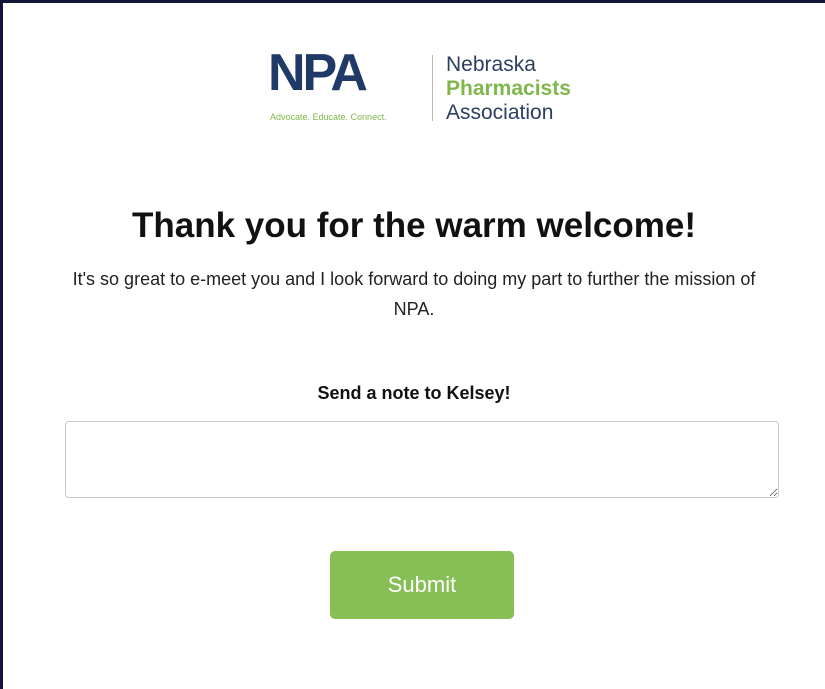 The image size is (825, 689). I want to click on note-textarea, so click(422, 459).